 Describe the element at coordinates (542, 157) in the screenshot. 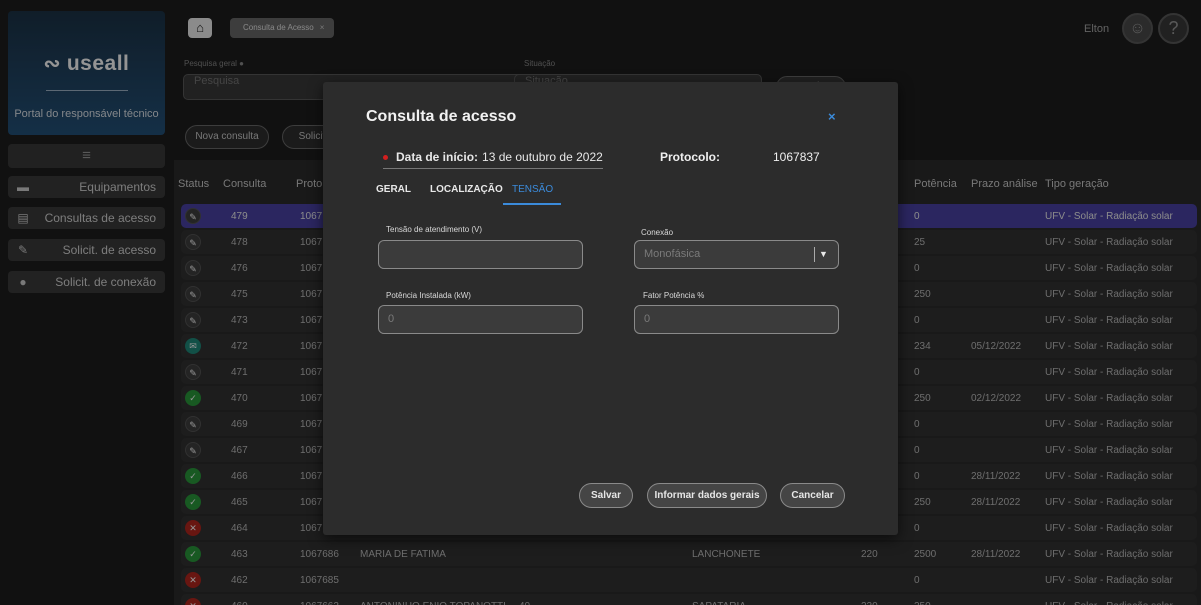

I see `start-date-value: 13 de outubro de 2022` at that location.